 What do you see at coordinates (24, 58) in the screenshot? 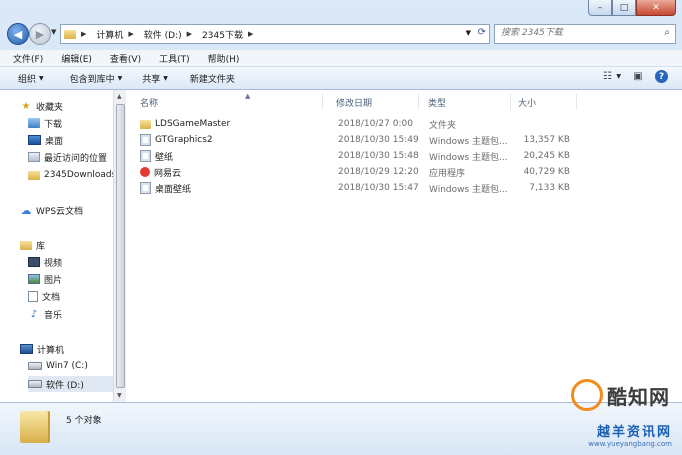
I see `menu-file: 文件(F)` at bounding box center [24, 58].